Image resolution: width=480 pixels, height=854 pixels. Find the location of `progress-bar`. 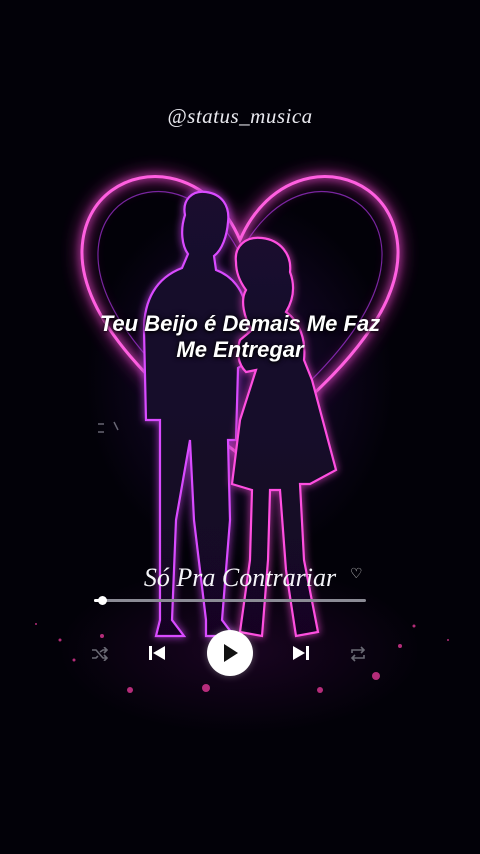

progress-bar is located at coordinates (230, 600).